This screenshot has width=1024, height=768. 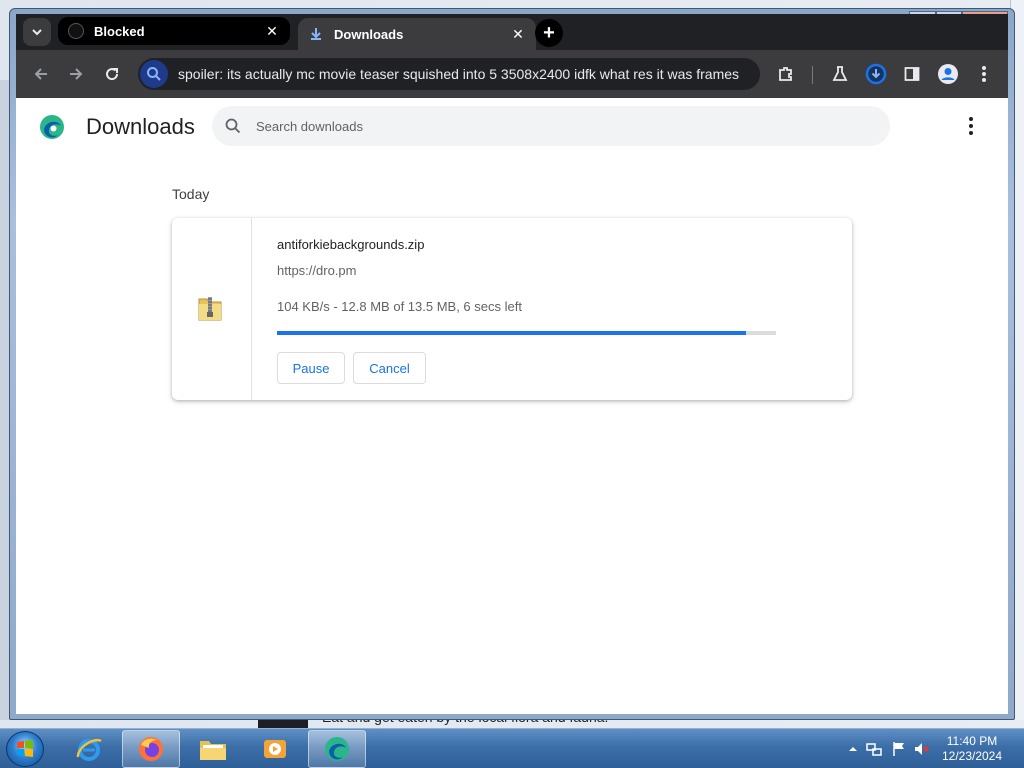 What do you see at coordinates (972, 756) in the screenshot?
I see `clock-date: 12/23/2024` at bounding box center [972, 756].